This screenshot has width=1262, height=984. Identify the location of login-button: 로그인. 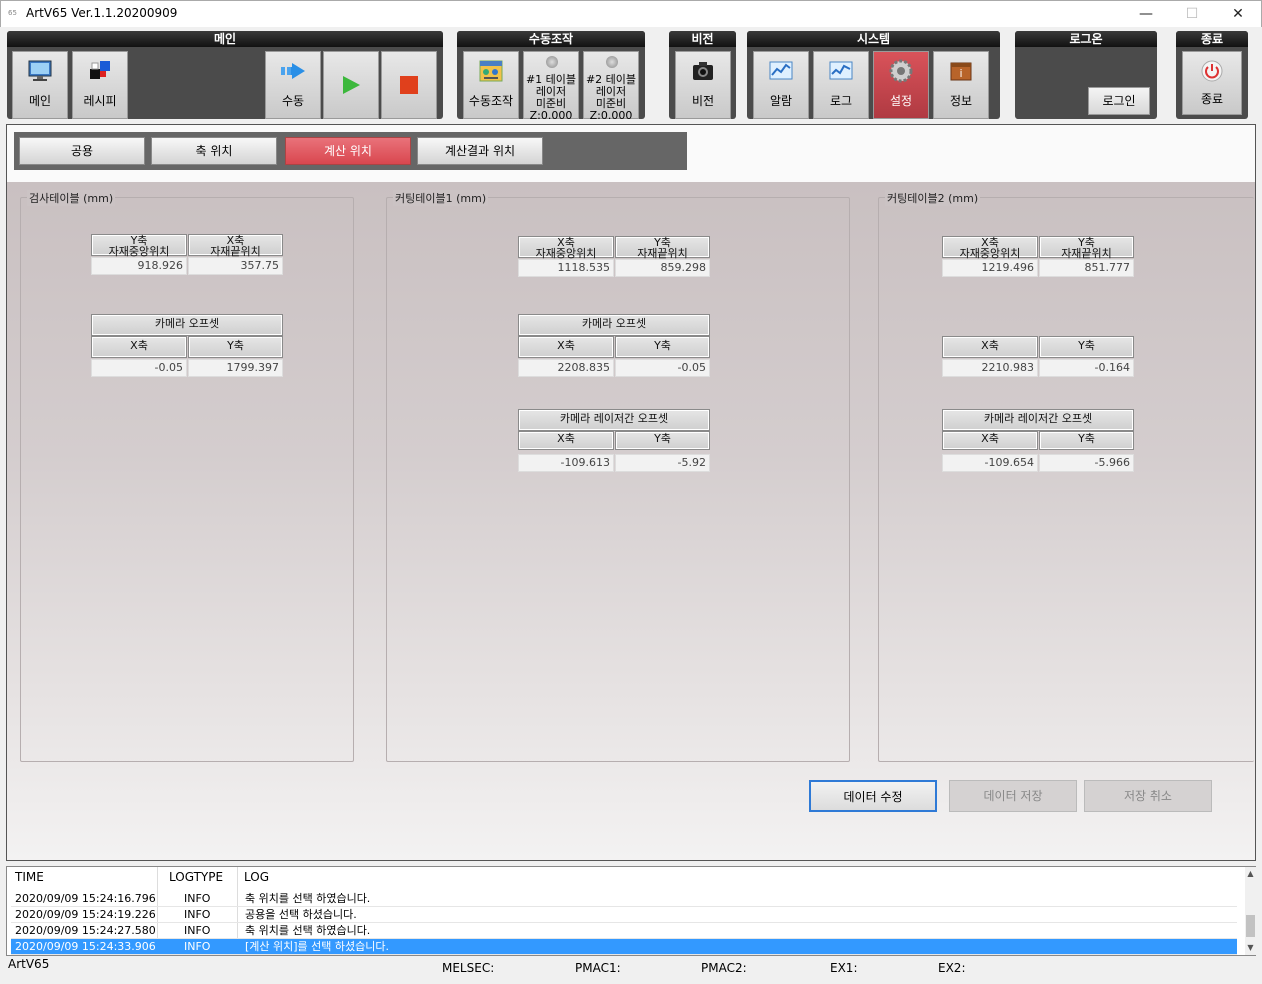
(1119, 101).